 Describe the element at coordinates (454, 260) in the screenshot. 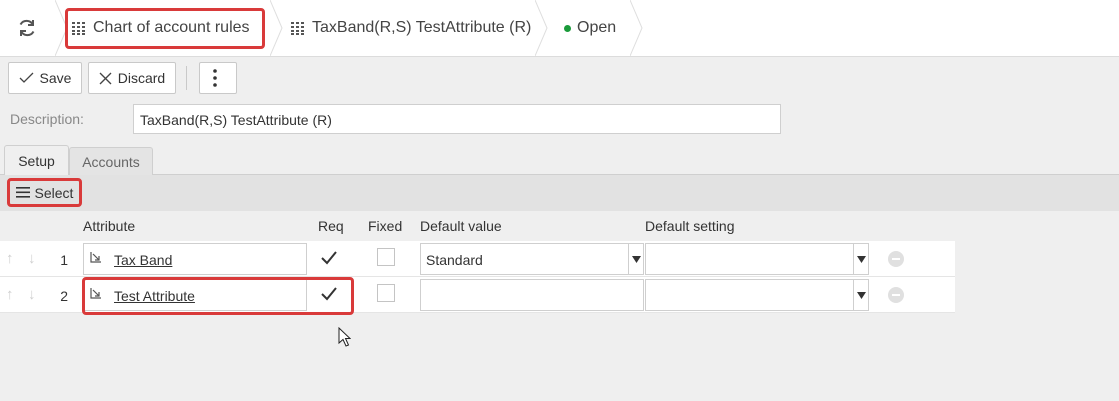

I see `default-value-text: Standard` at that location.